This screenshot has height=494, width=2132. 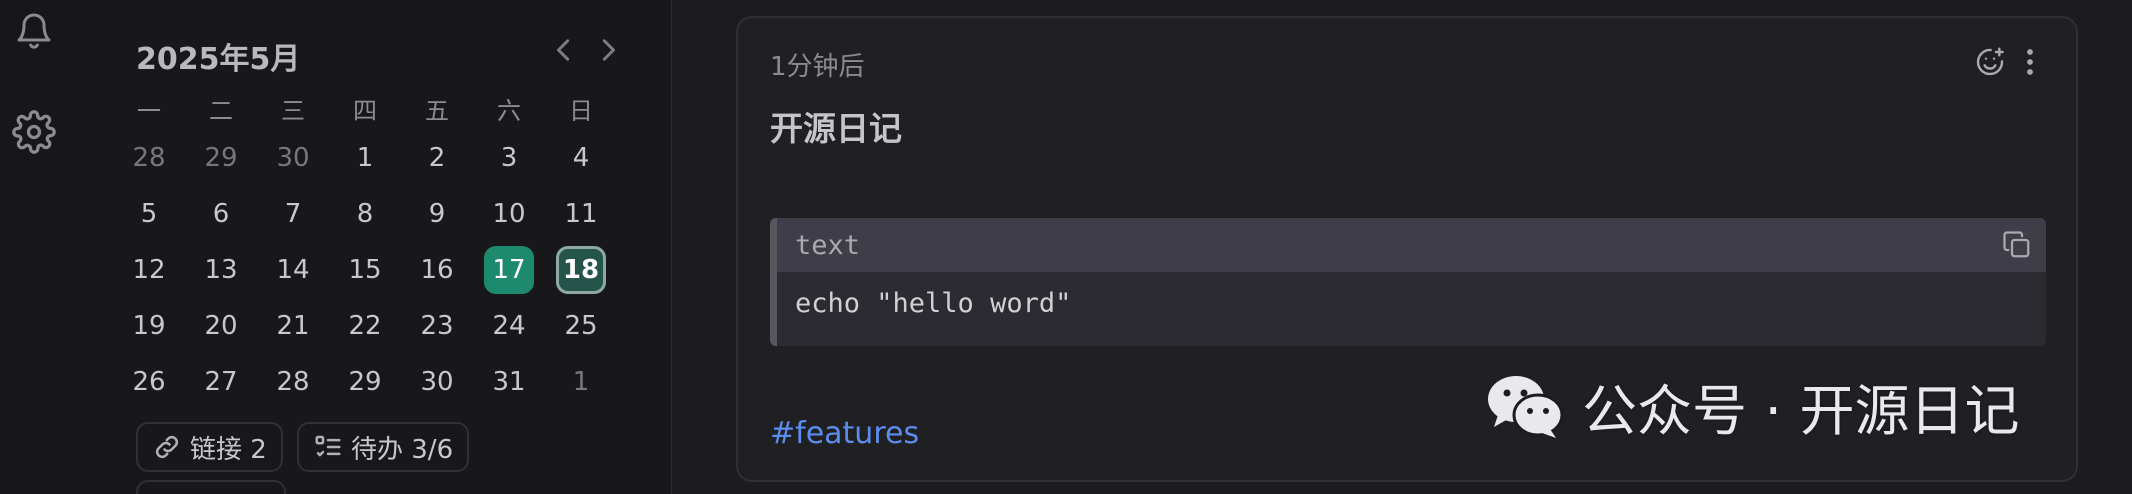 I want to click on memo-tag: #features, so click(x=844, y=433).